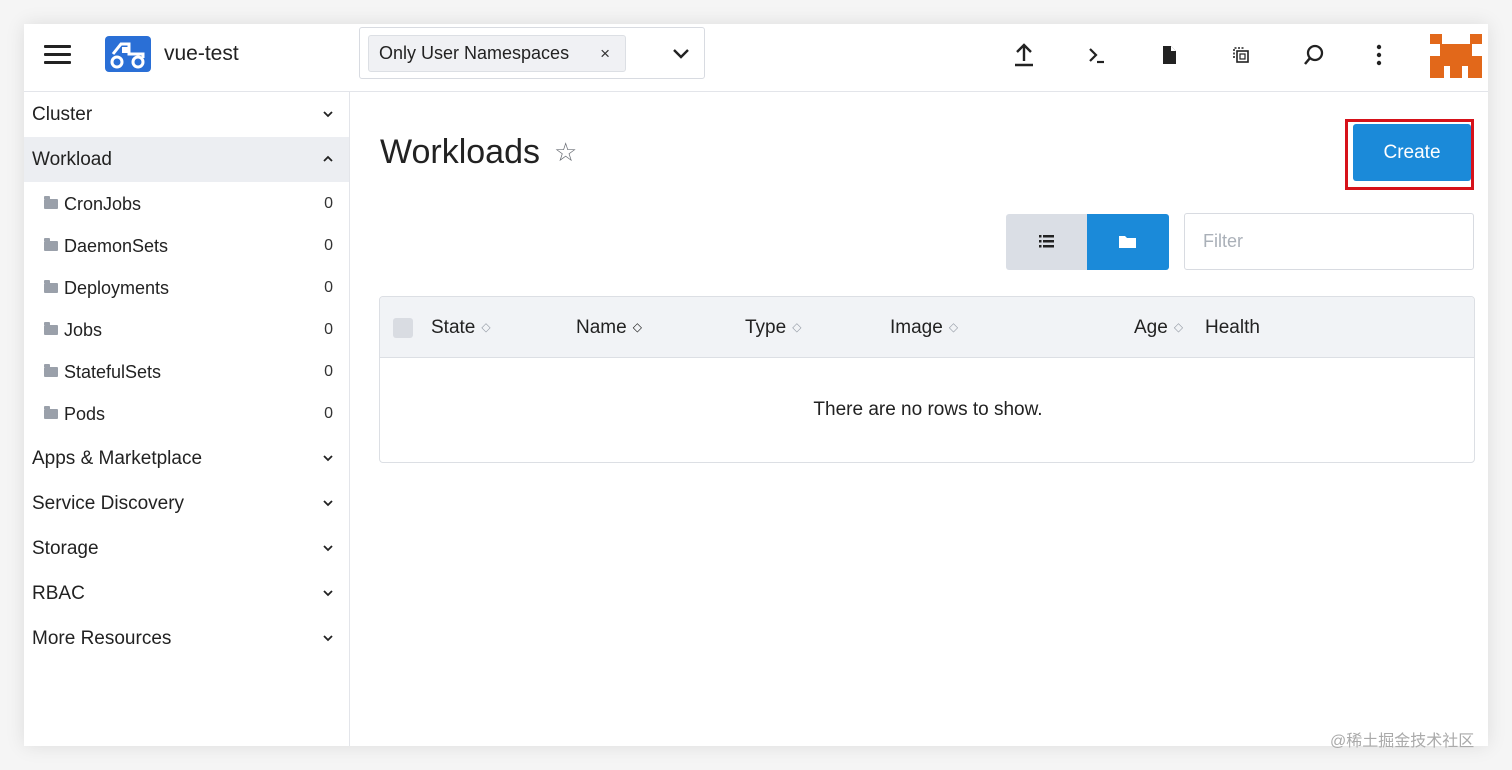 The image size is (1512, 770). Describe the element at coordinates (186, 414) in the screenshot. I see `sidebar-item-pods: Pods 0` at that location.